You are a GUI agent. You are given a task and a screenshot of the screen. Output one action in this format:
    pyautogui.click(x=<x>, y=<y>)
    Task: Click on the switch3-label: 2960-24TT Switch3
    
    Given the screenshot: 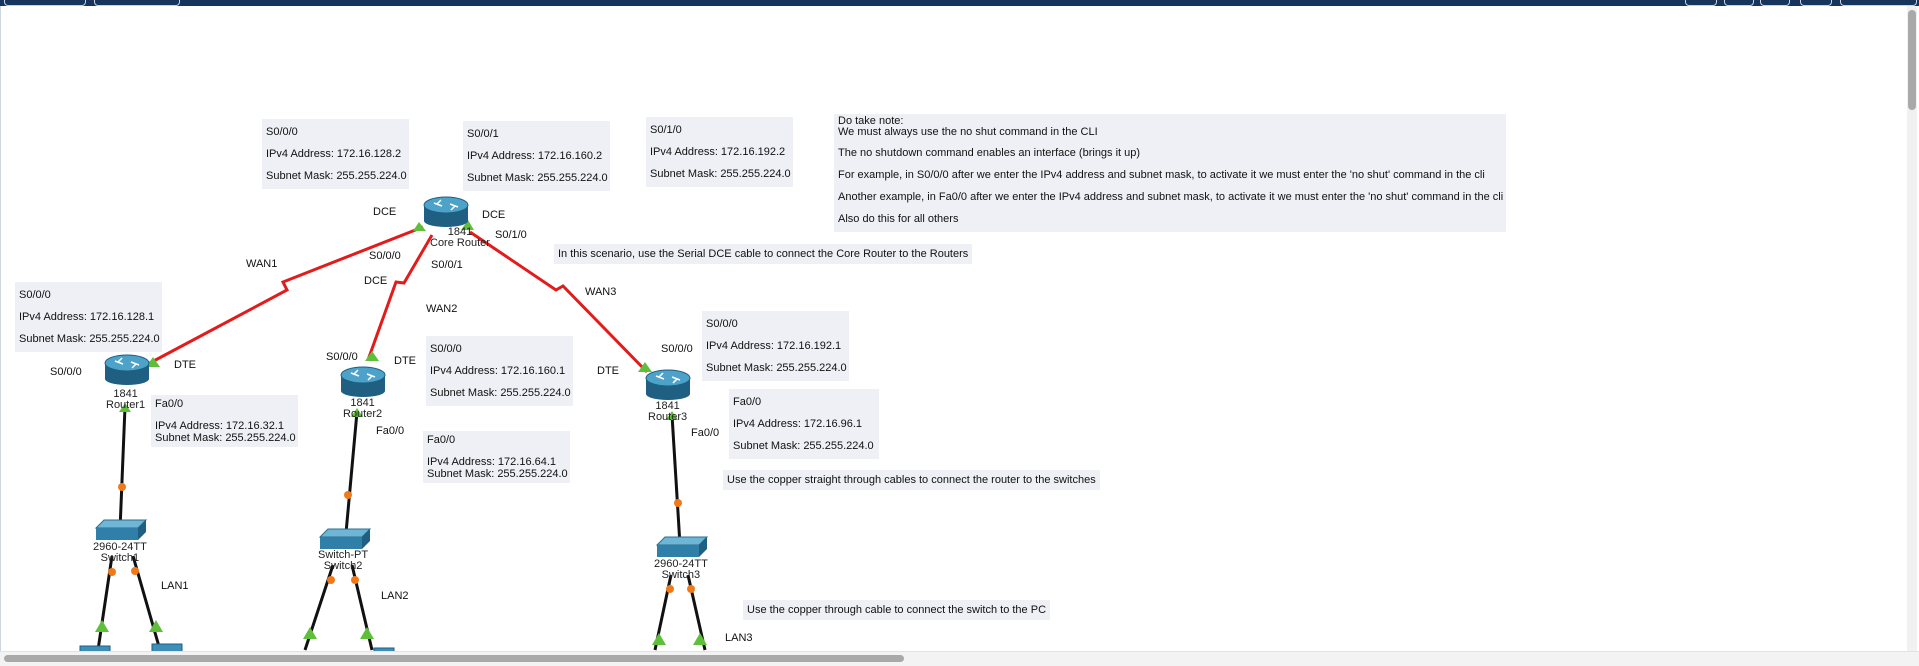 What is the action you would take?
    pyautogui.click(x=681, y=569)
    